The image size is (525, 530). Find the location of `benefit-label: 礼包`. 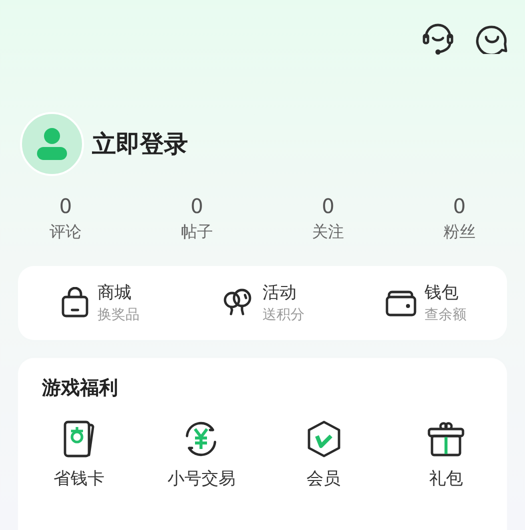

benefit-label: 礼包 is located at coordinates (445, 479).